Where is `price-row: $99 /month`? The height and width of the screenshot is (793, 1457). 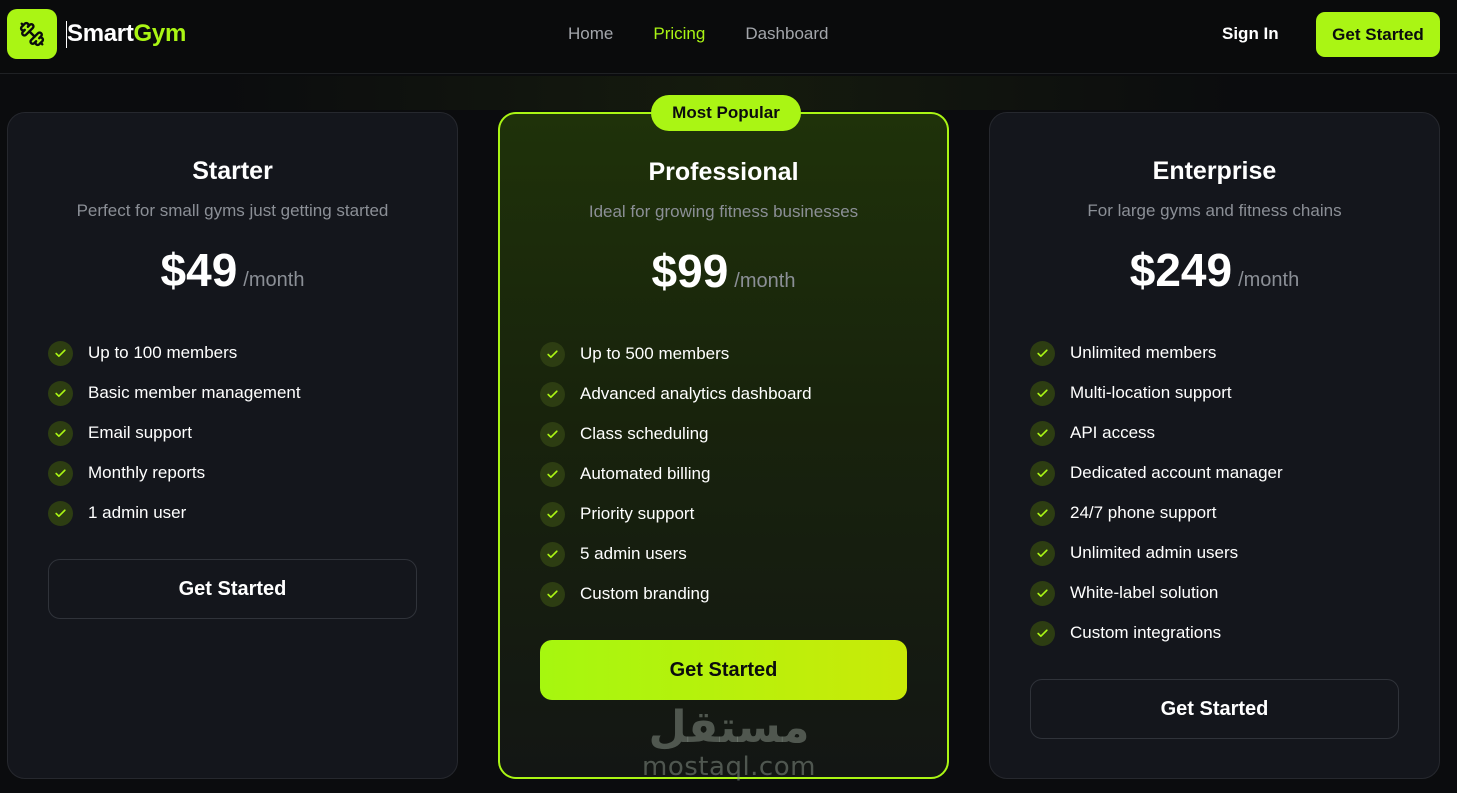
price-row: $99 /month is located at coordinates (723, 271).